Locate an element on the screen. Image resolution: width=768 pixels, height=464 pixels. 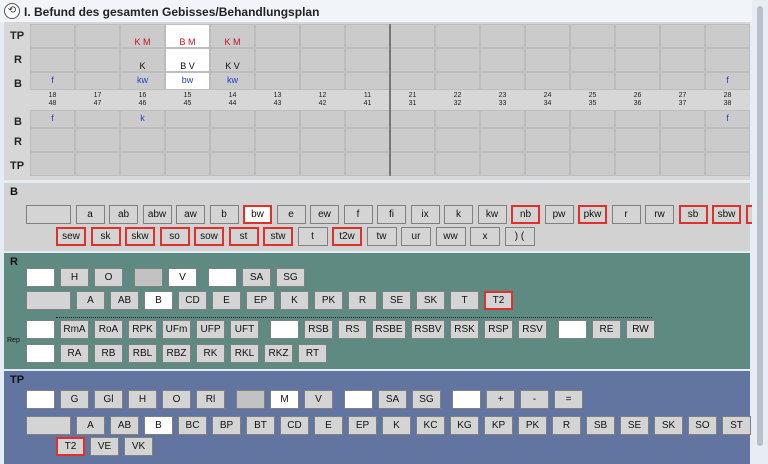
r-code-button-rsp: RSP is located at coordinates (498, 329).